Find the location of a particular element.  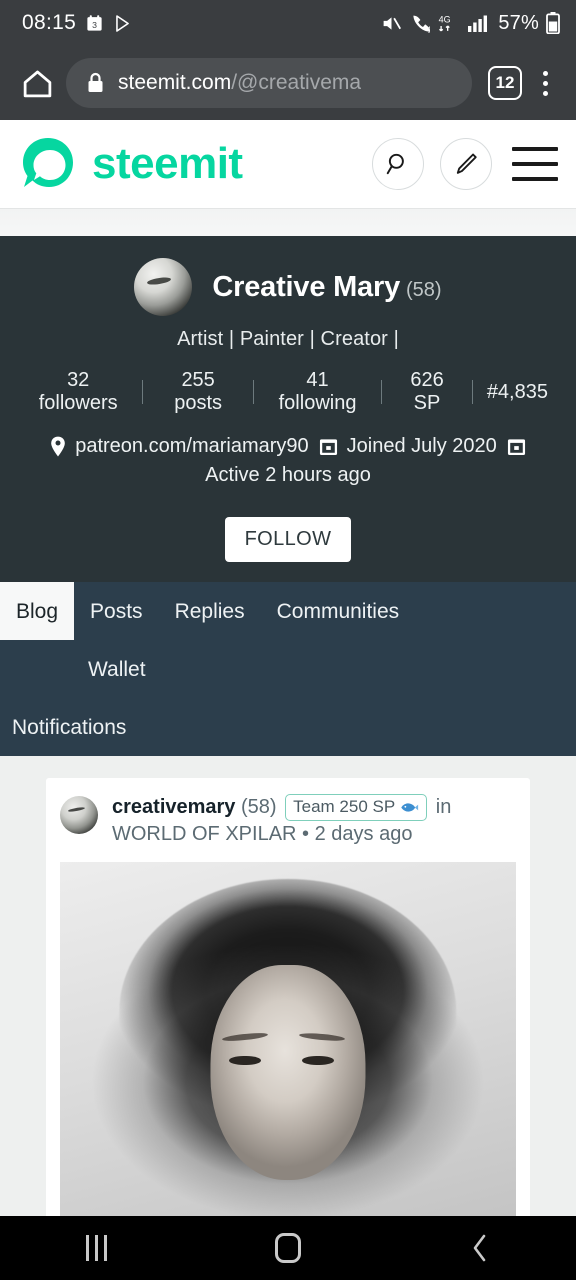

status-bar-left: 08:15 3 is located at coordinates (77, 23).